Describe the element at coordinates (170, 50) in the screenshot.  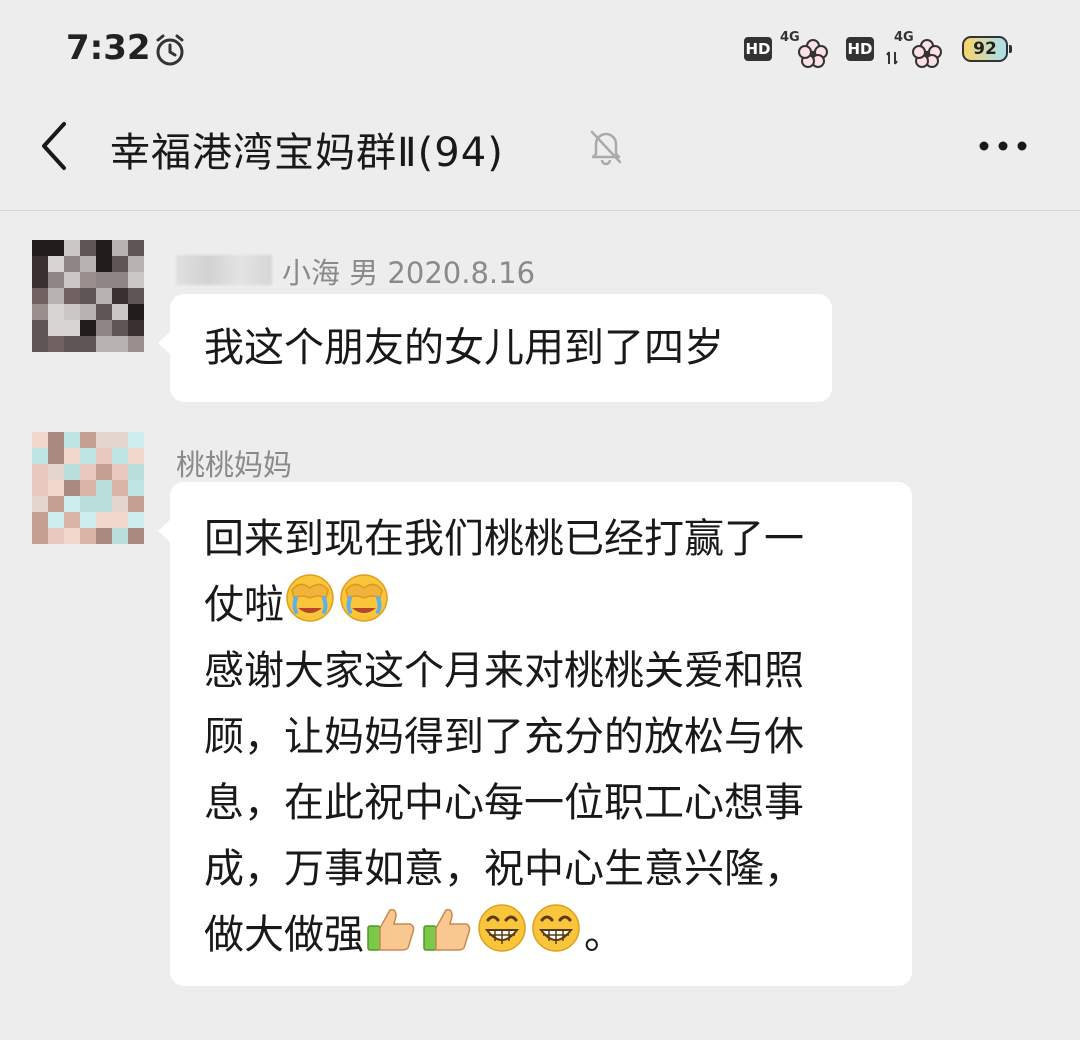
I see `alarm-clock-icon` at that location.